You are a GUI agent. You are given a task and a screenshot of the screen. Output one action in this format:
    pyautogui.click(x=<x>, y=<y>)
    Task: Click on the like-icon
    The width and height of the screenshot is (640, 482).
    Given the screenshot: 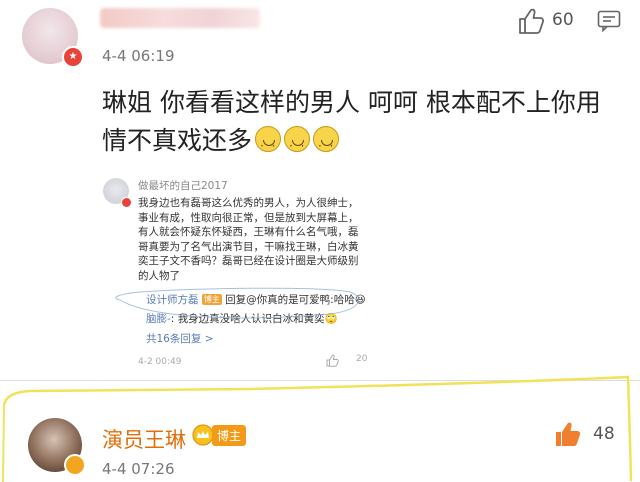 What is the action you would take?
    pyautogui.click(x=531, y=21)
    